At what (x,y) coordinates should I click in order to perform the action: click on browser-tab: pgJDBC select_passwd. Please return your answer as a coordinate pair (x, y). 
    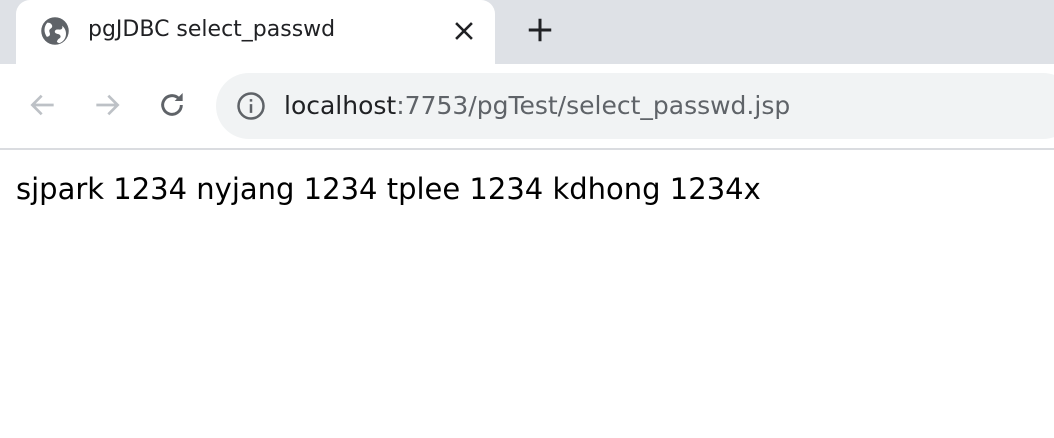
    Looking at the image, I should click on (255, 32).